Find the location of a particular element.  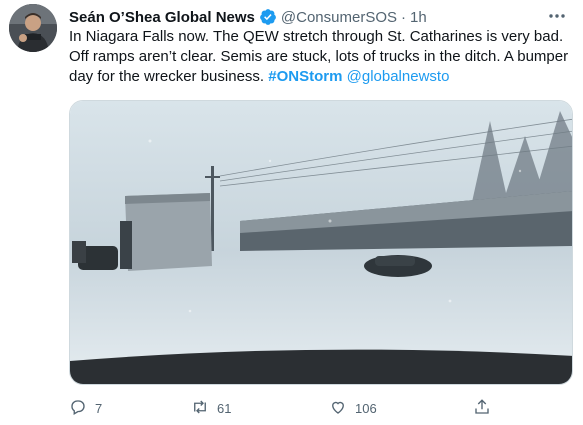

reply-count: 7 is located at coordinates (99, 408).